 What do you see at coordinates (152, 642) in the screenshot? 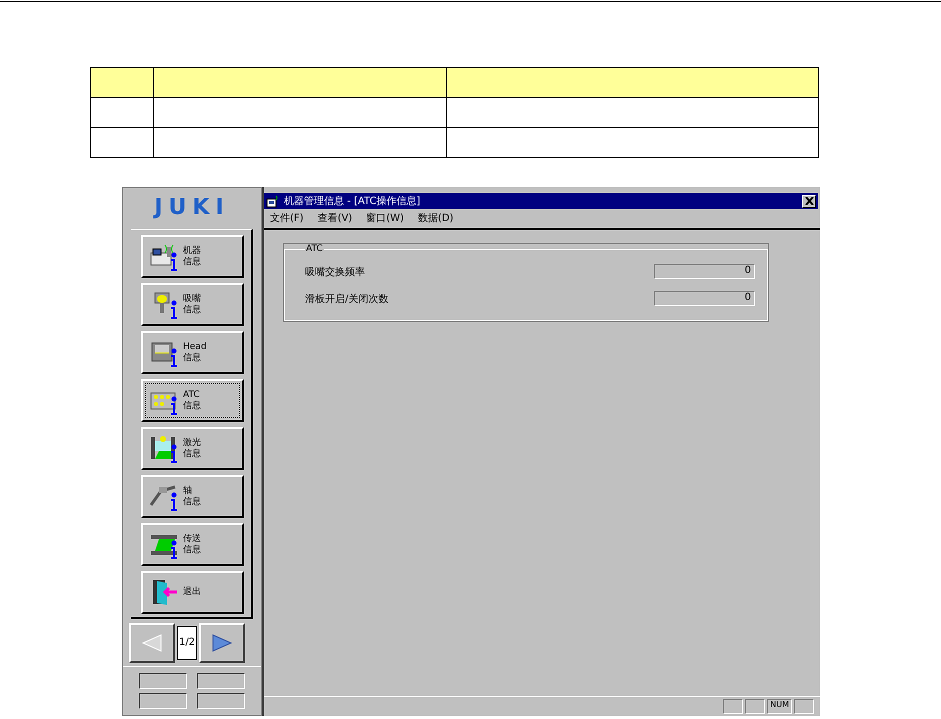
I see `previous-button` at bounding box center [152, 642].